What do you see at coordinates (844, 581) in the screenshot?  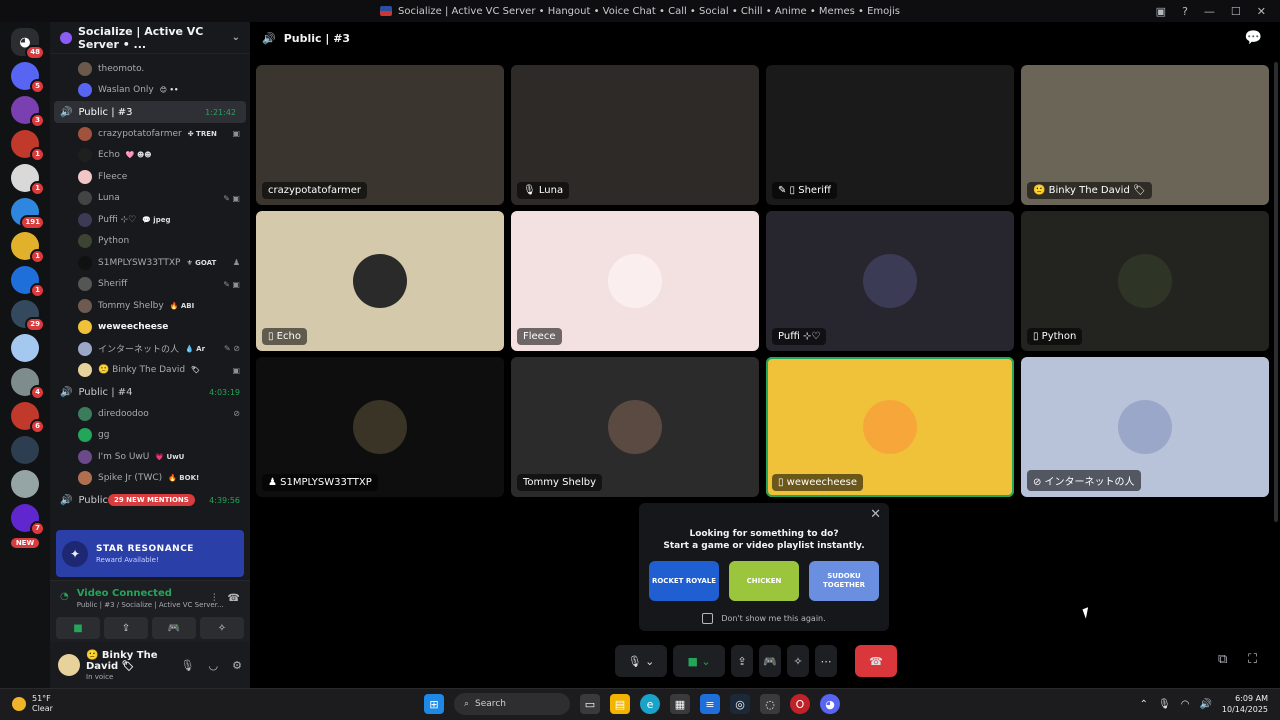 I see `game-card: SUDOKU TOGETHER` at bounding box center [844, 581].